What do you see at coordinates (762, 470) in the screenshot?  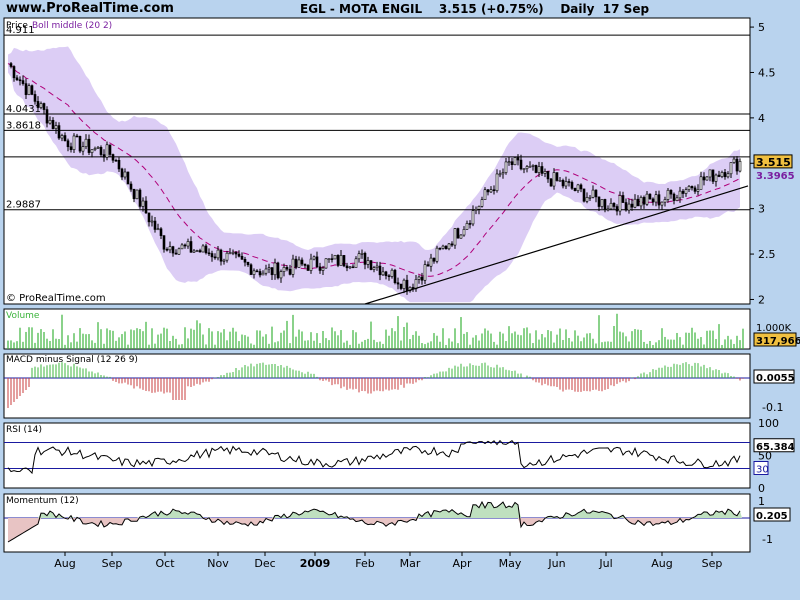 I see `rsi-lower-label: 30` at bounding box center [762, 470].